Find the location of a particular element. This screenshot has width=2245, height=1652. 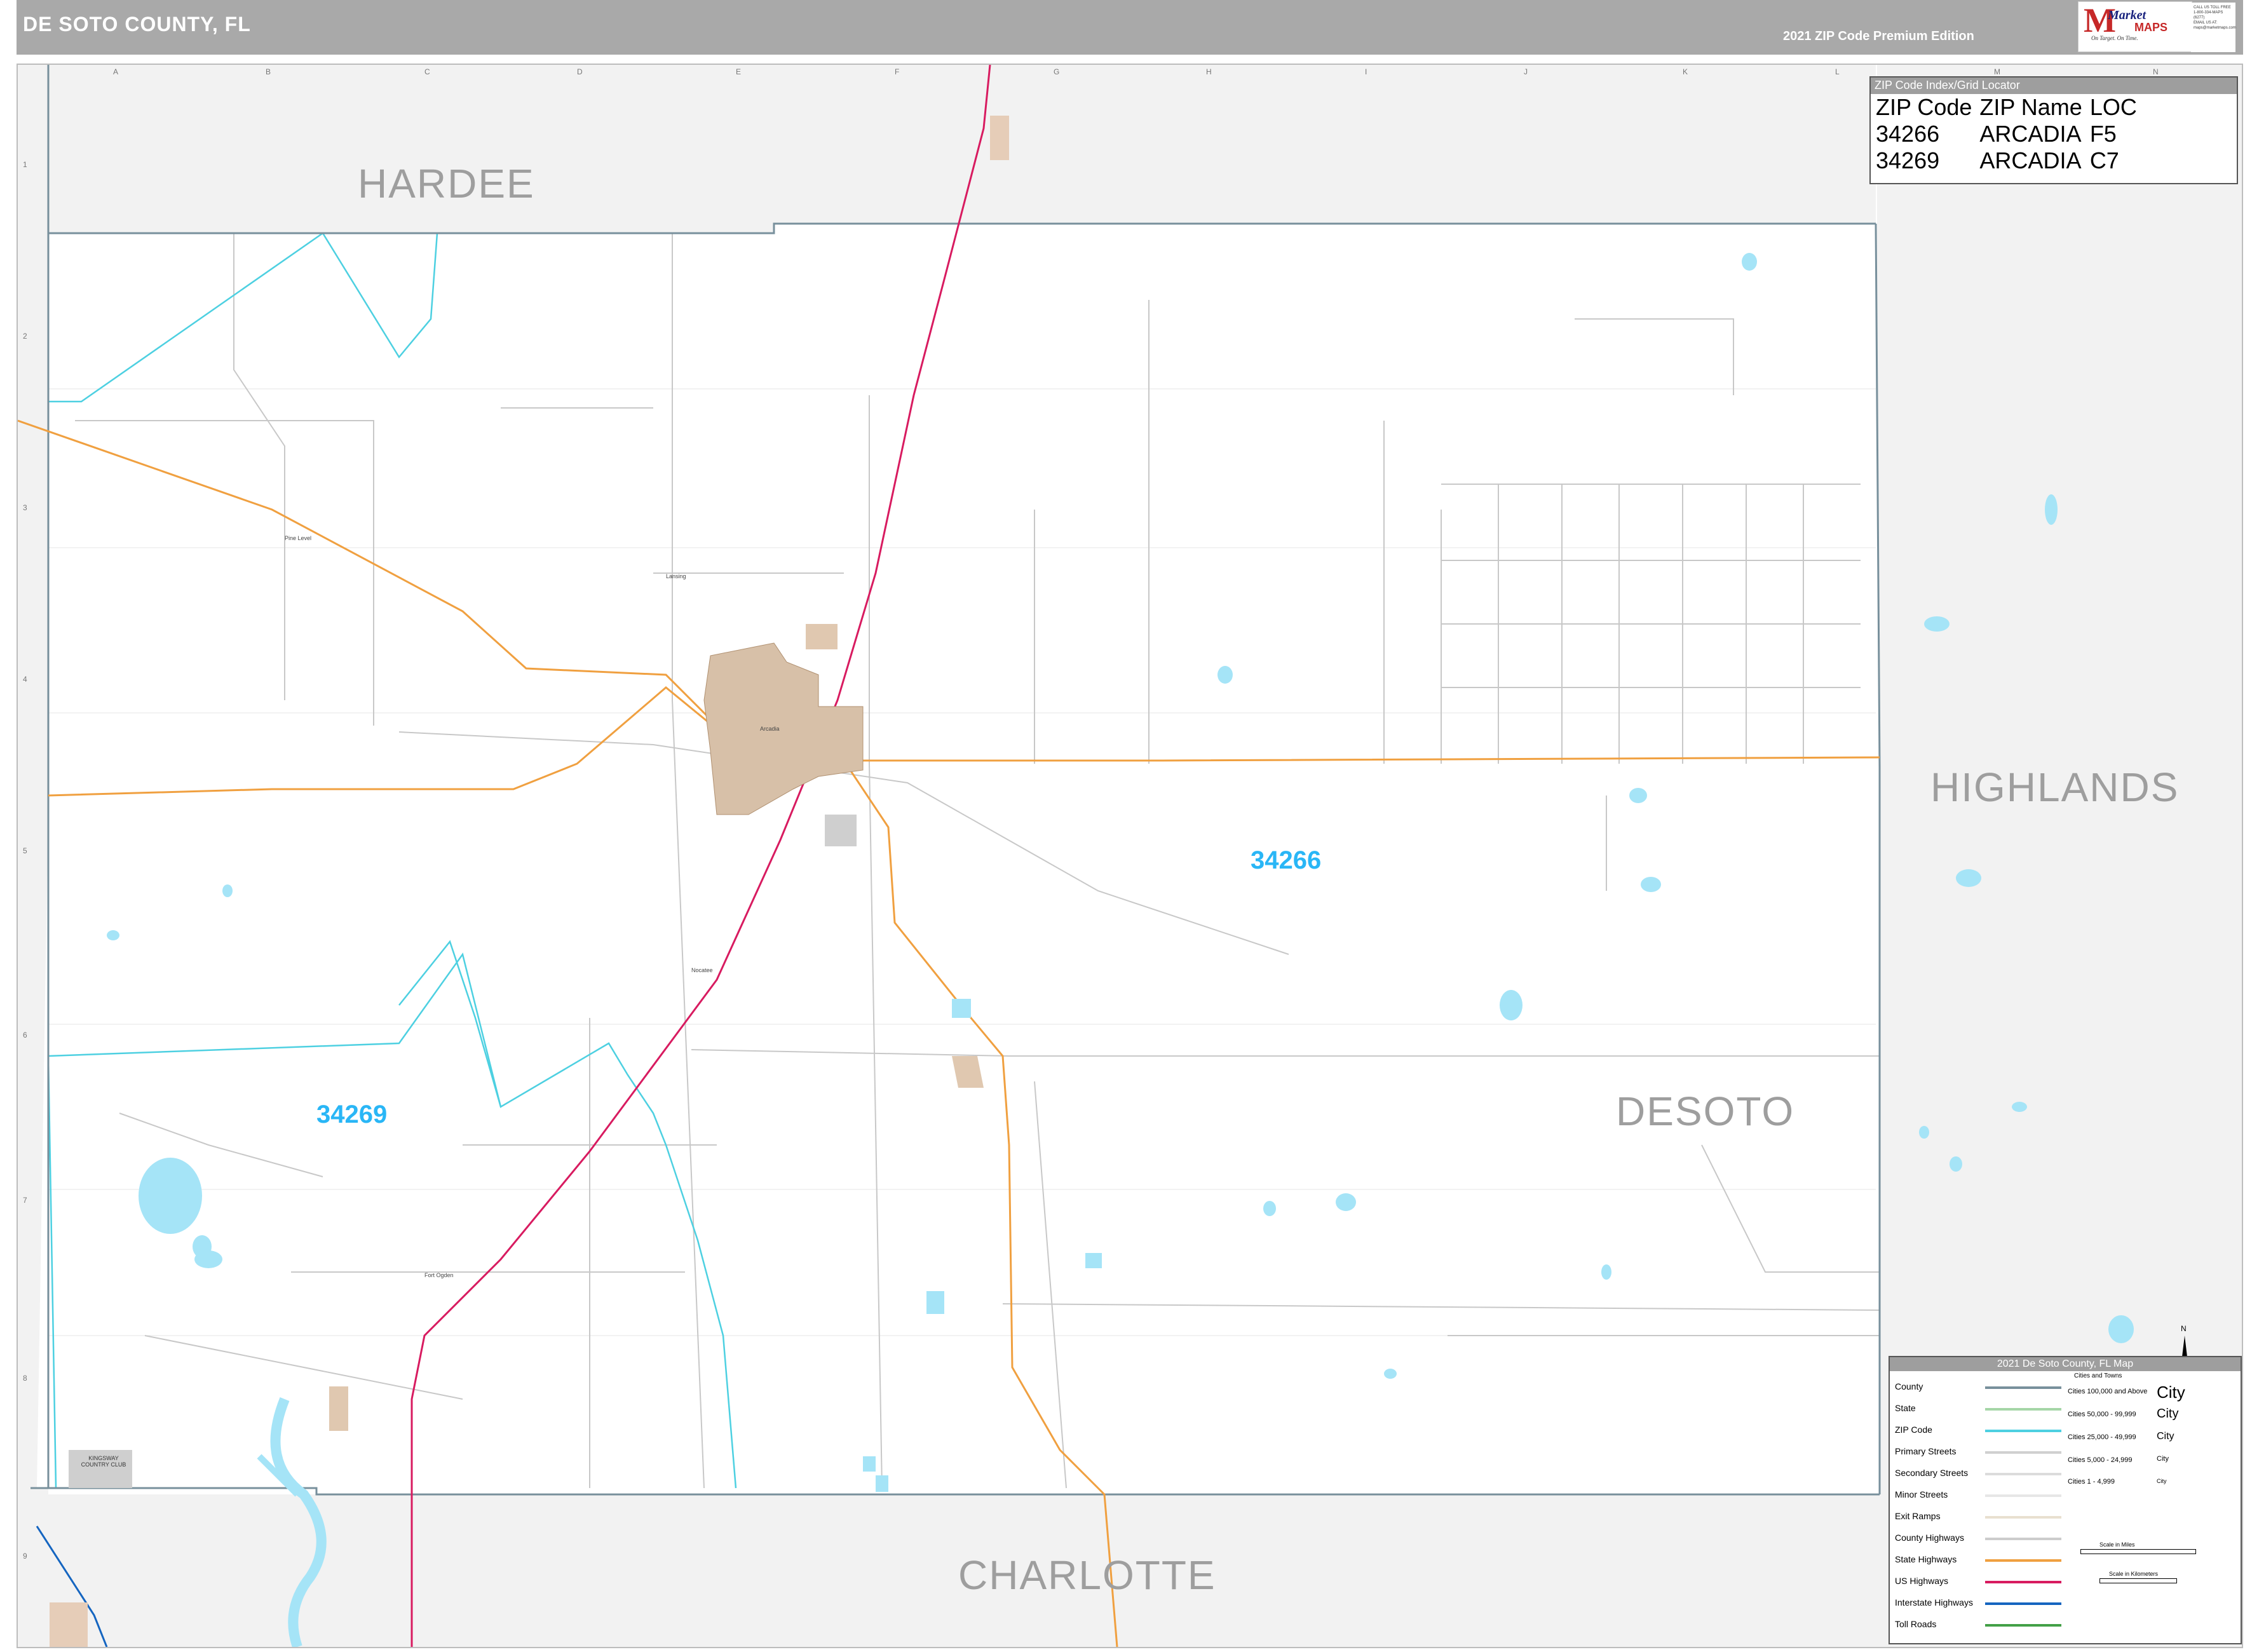

charlotte-town-area is located at coordinates (69, 1624).